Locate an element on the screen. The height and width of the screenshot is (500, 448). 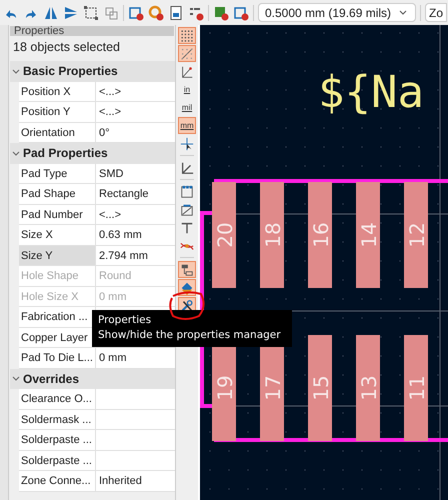
layers-icon is located at coordinates (187, 287).